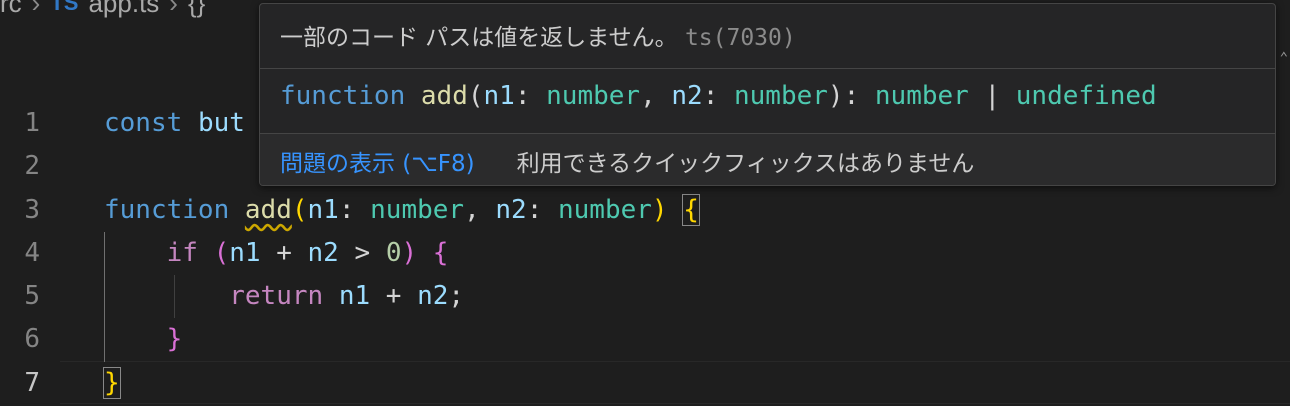 This screenshot has width=1290, height=406. What do you see at coordinates (479, 38) in the screenshot?
I see `diagnostic-text: 一部のコード パスは値を返しません。` at bounding box center [479, 38].